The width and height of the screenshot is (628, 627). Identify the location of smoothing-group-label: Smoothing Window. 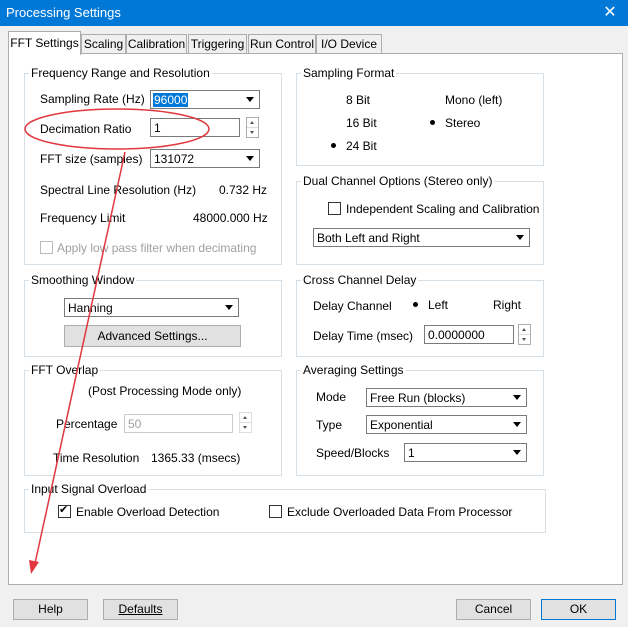
(83, 280).